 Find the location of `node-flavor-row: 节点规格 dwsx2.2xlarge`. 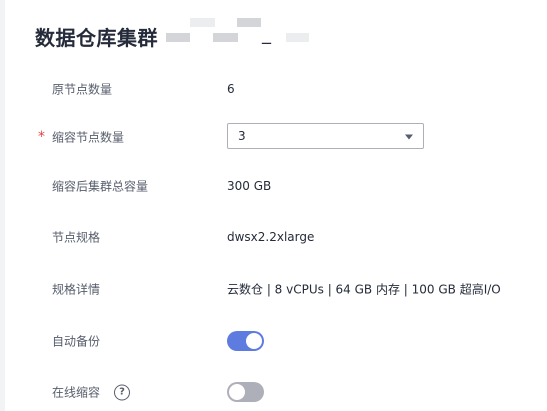

node-flavor-row: 节点规格 dwsx2.2xlarge is located at coordinates (273, 237).